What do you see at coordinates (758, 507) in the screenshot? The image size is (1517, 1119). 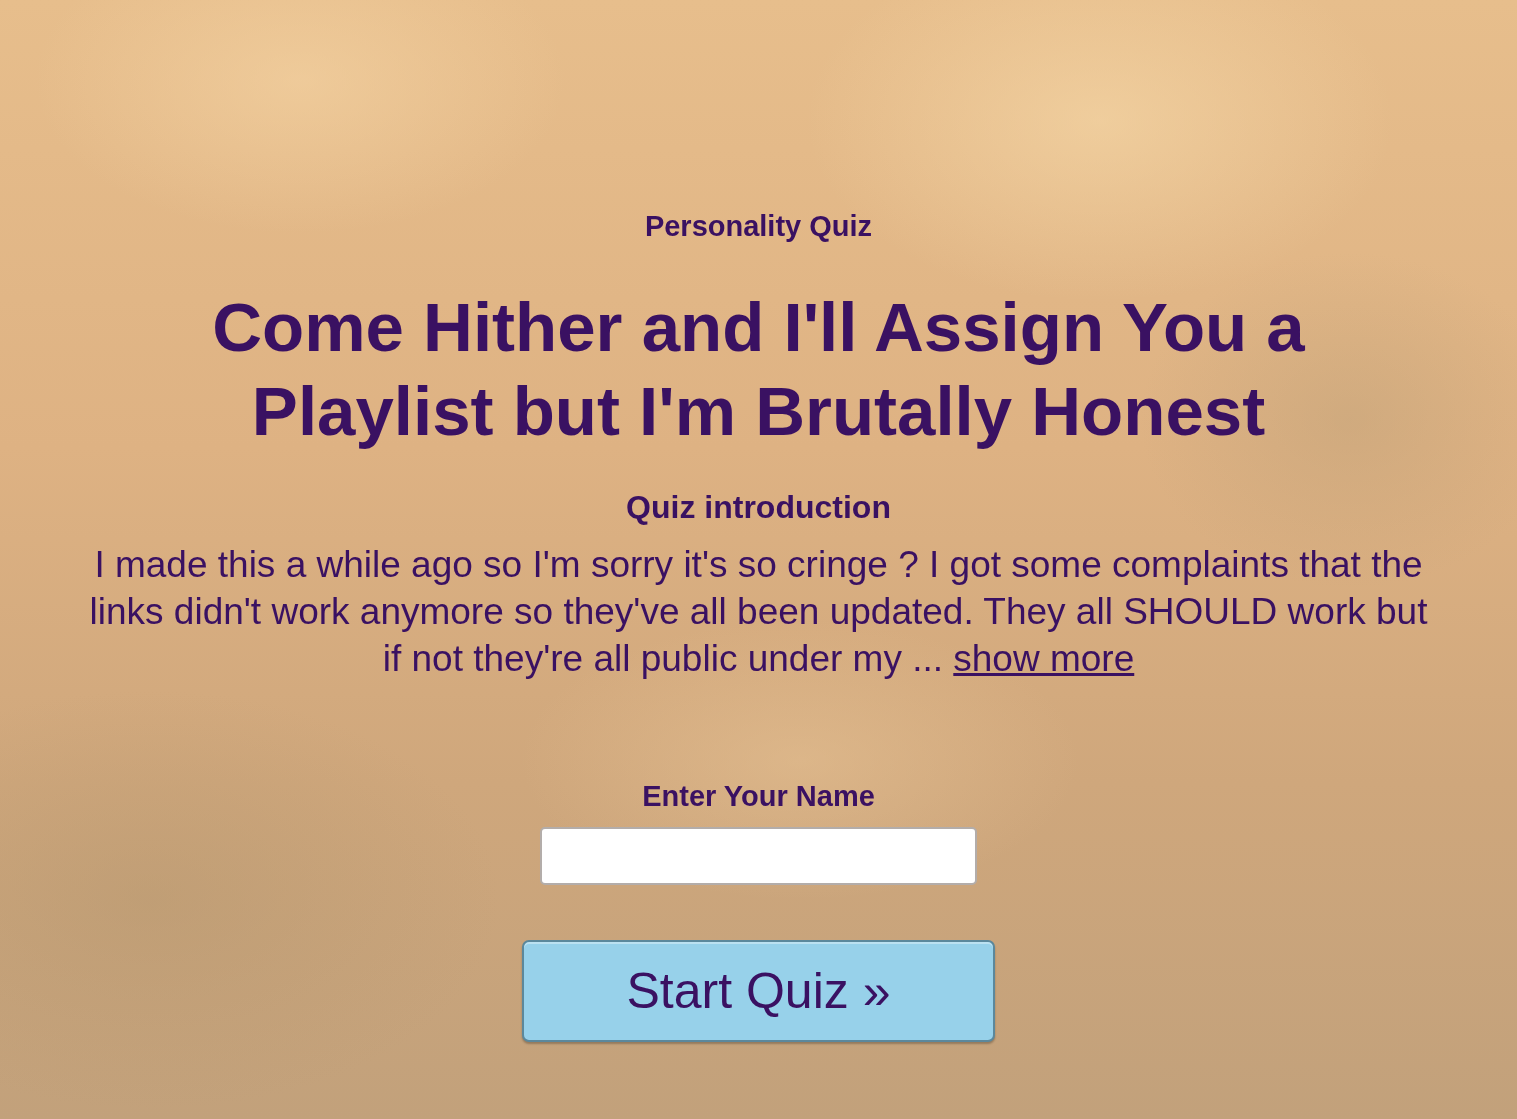 I see `intro-heading: Quiz introduction` at bounding box center [758, 507].